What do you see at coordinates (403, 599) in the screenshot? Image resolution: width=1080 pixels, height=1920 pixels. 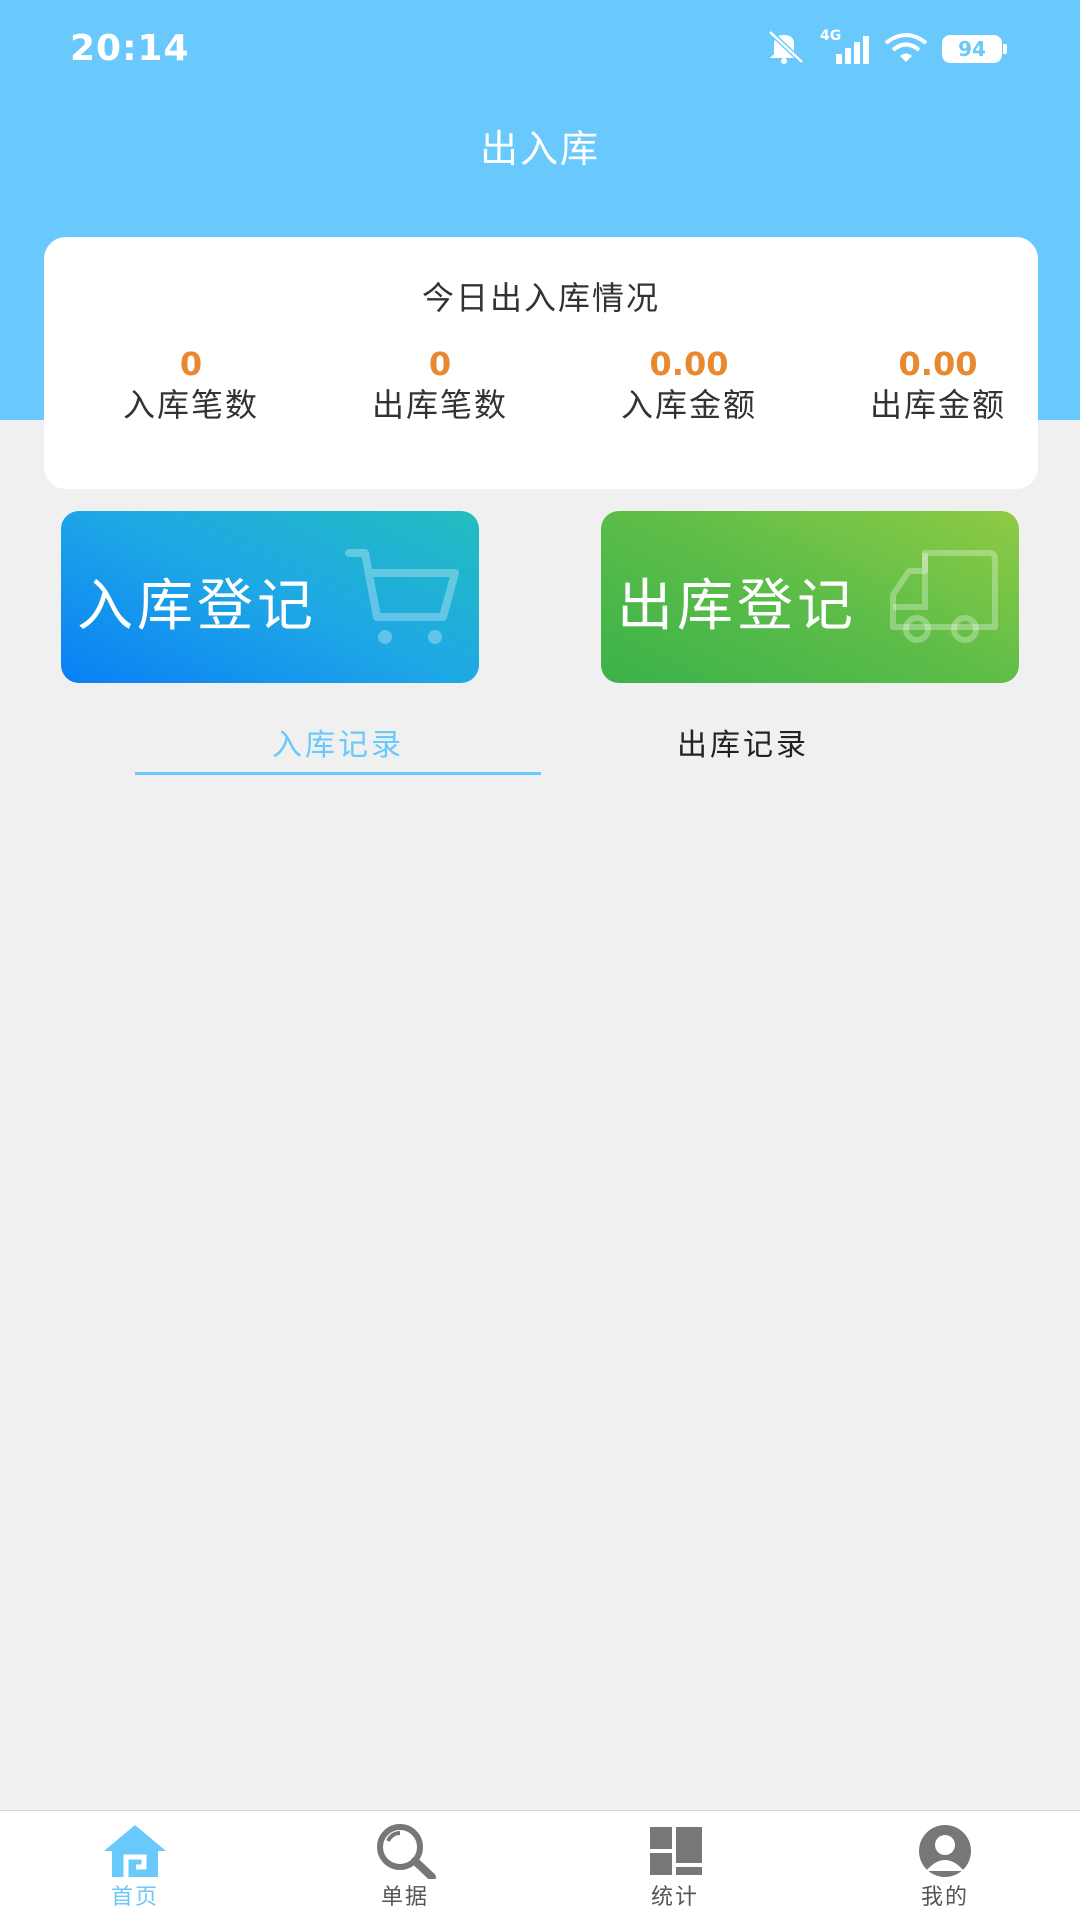 I see `cart-icon` at bounding box center [403, 599].